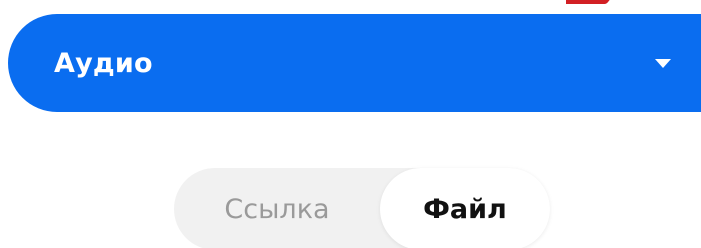  Describe the element at coordinates (277, 208) in the screenshot. I see `source-option-link: Ссылка` at that location.